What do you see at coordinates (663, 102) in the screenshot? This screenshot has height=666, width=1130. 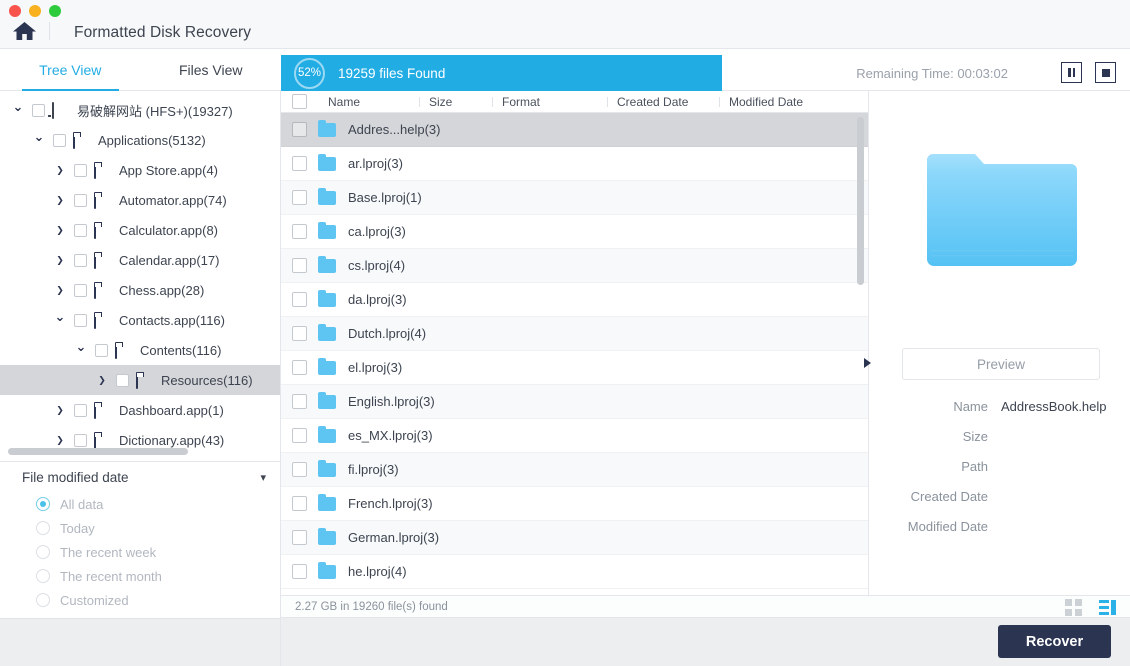 I see `column-header-created: Created Date` at bounding box center [663, 102].